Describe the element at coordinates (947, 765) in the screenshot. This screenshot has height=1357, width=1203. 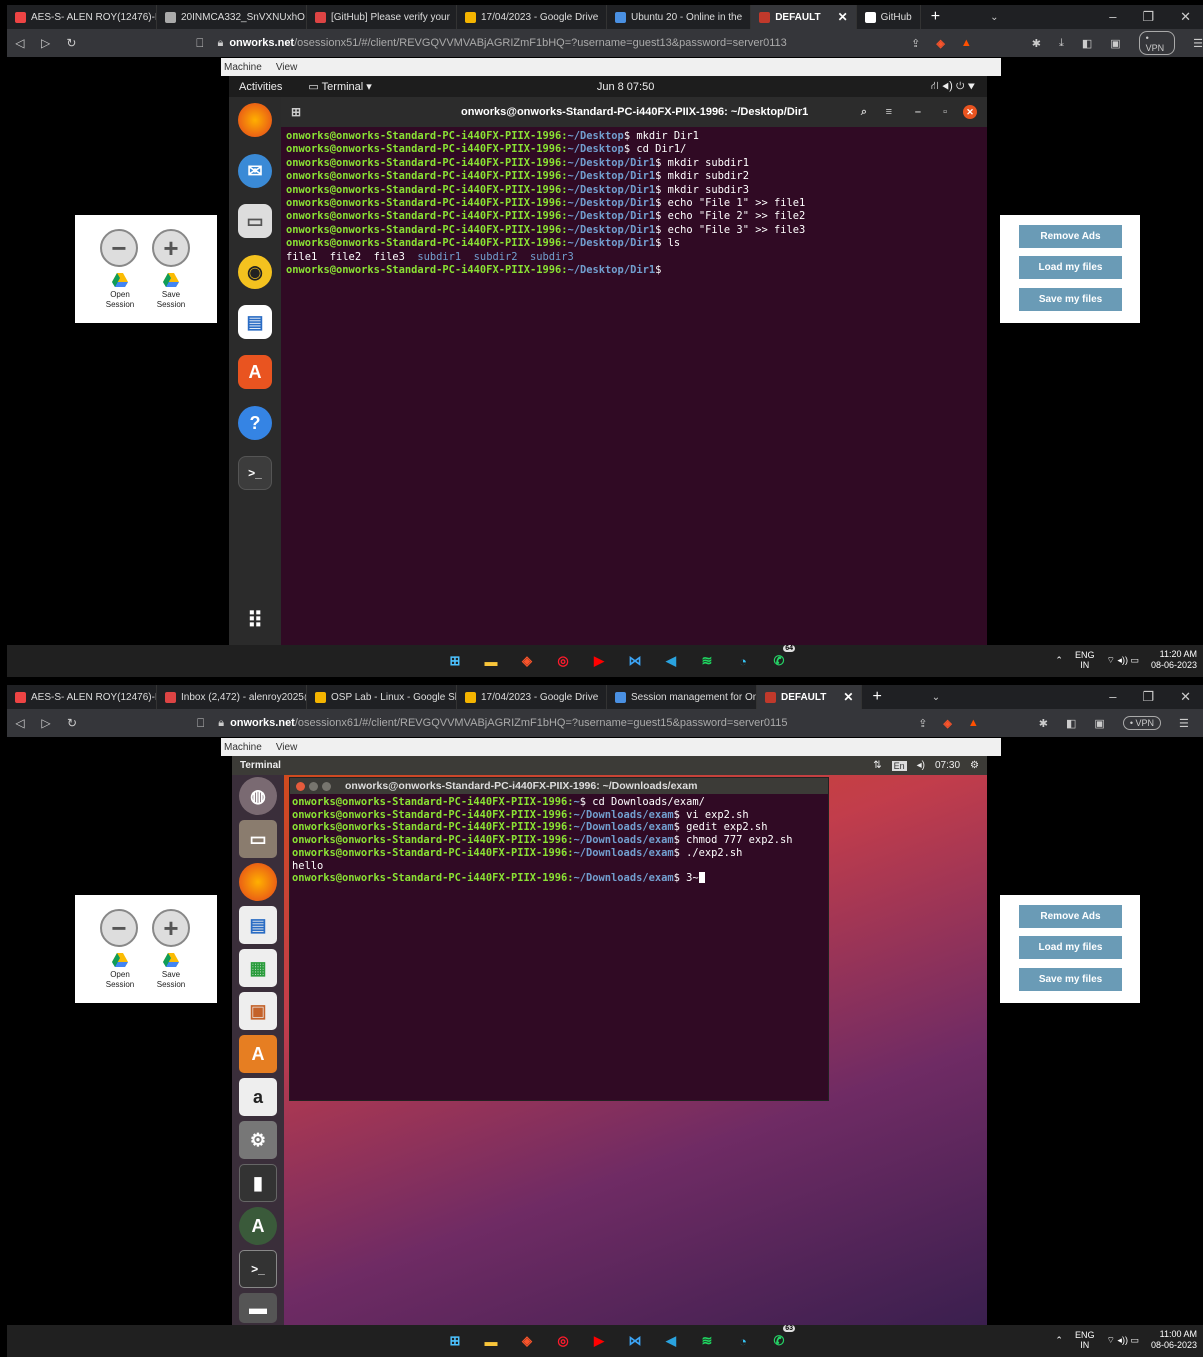
I see `clock: 07:30` at that location.